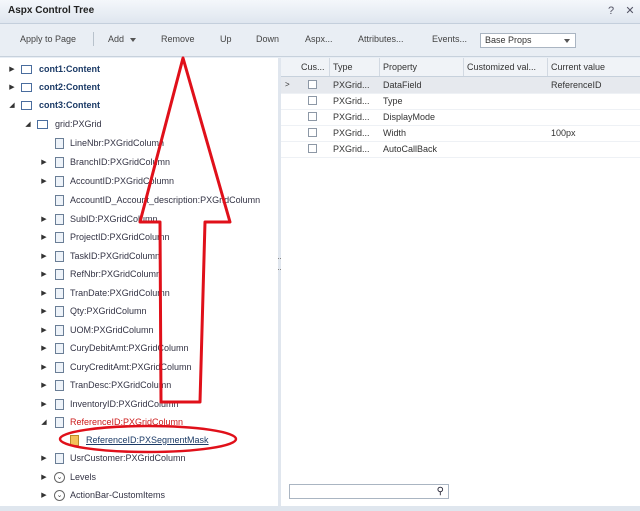  I want to click on tree-node-label: CuryCreditAmt:PXGridColumn, so click(131, 367).